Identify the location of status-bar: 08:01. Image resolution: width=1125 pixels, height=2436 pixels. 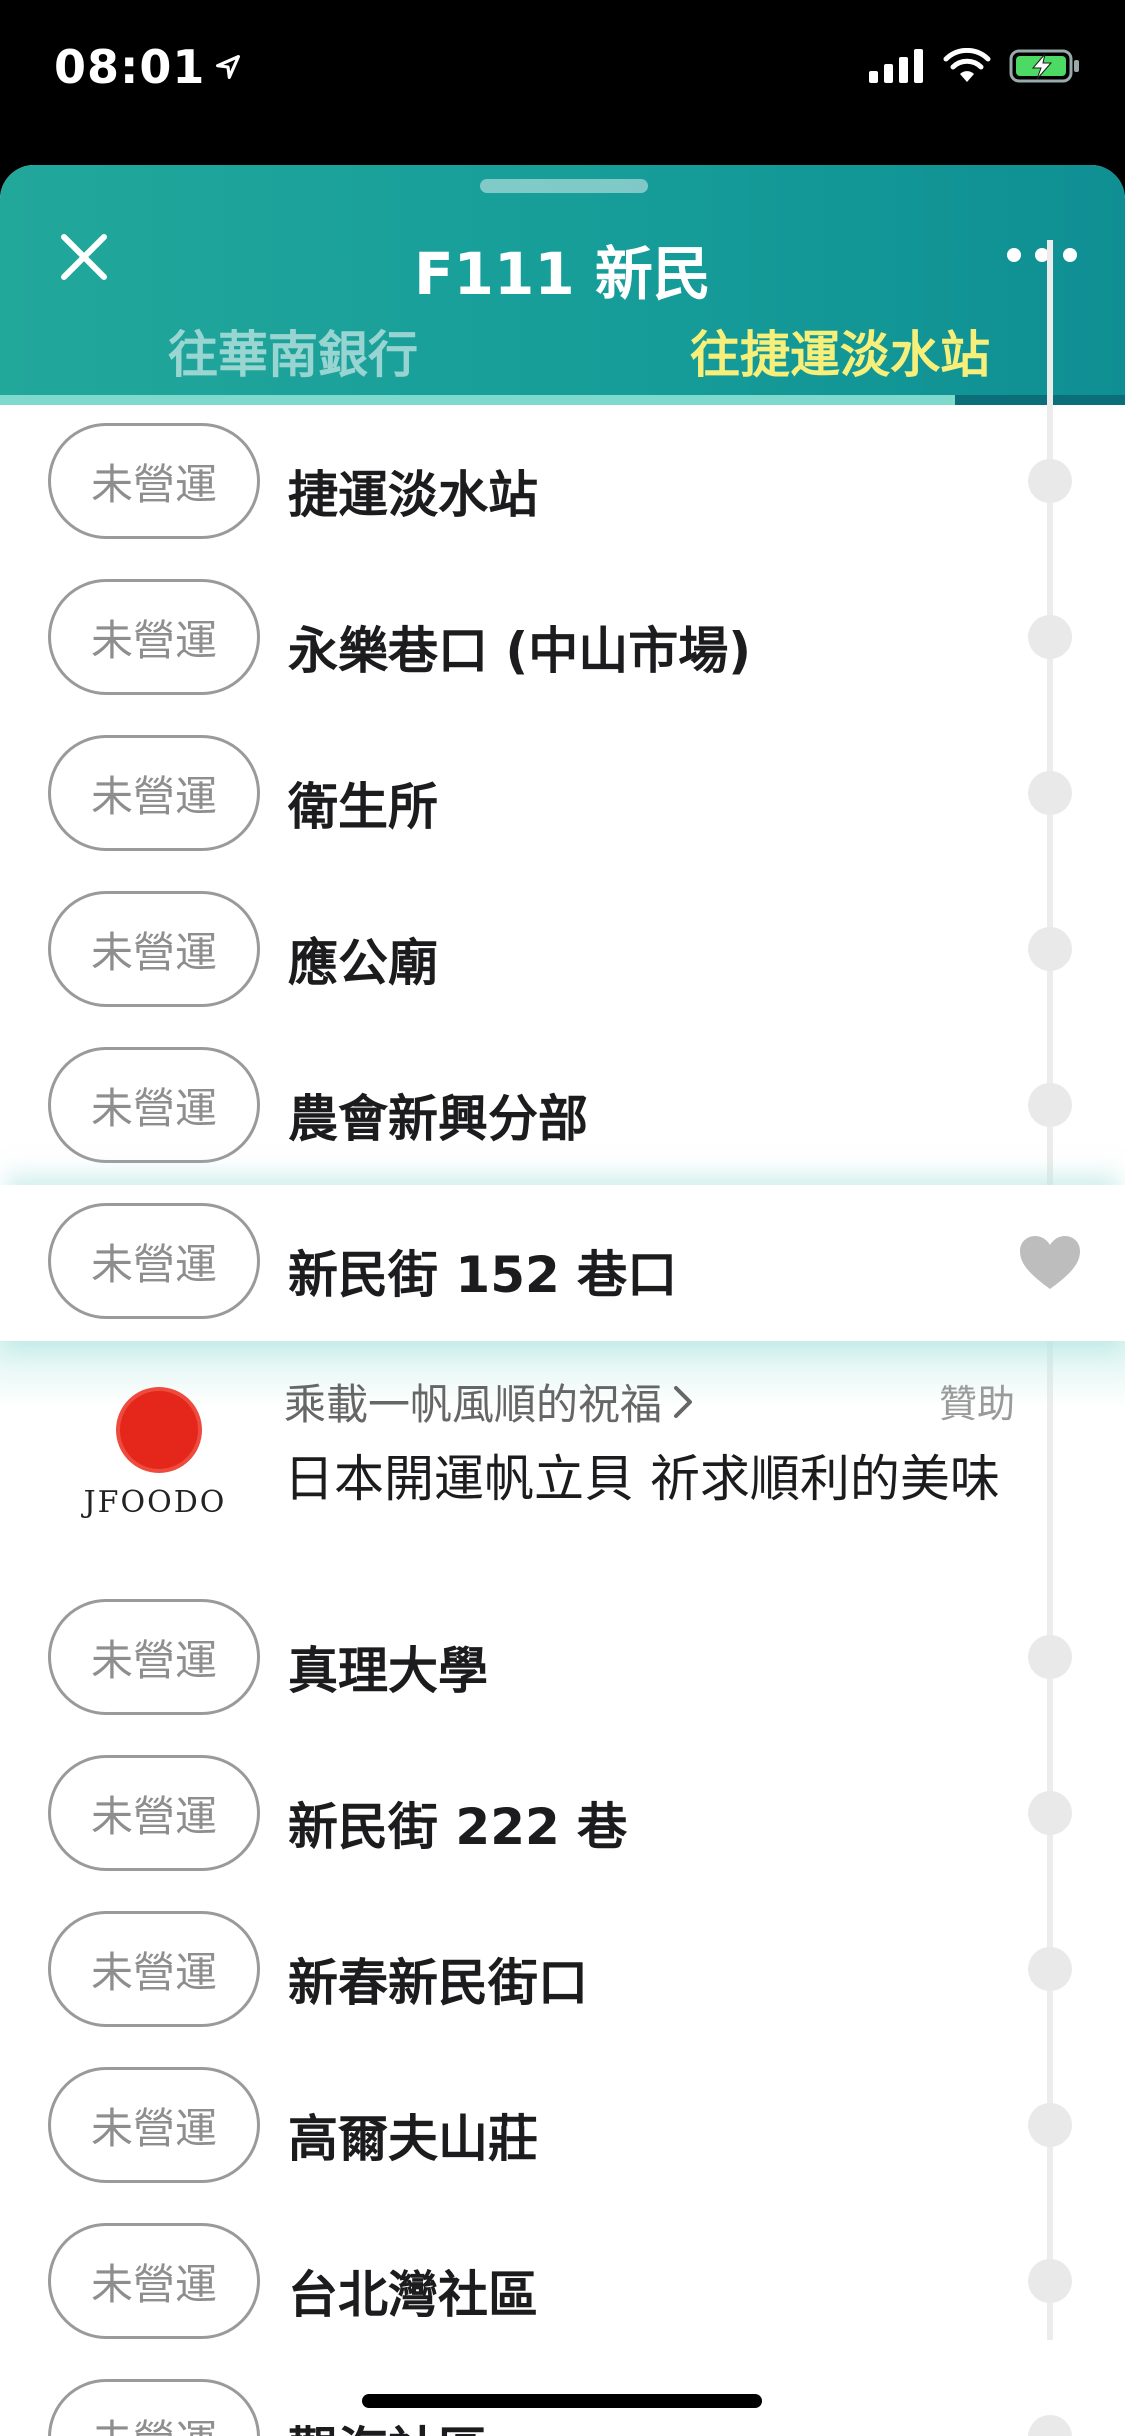
(562, 82).